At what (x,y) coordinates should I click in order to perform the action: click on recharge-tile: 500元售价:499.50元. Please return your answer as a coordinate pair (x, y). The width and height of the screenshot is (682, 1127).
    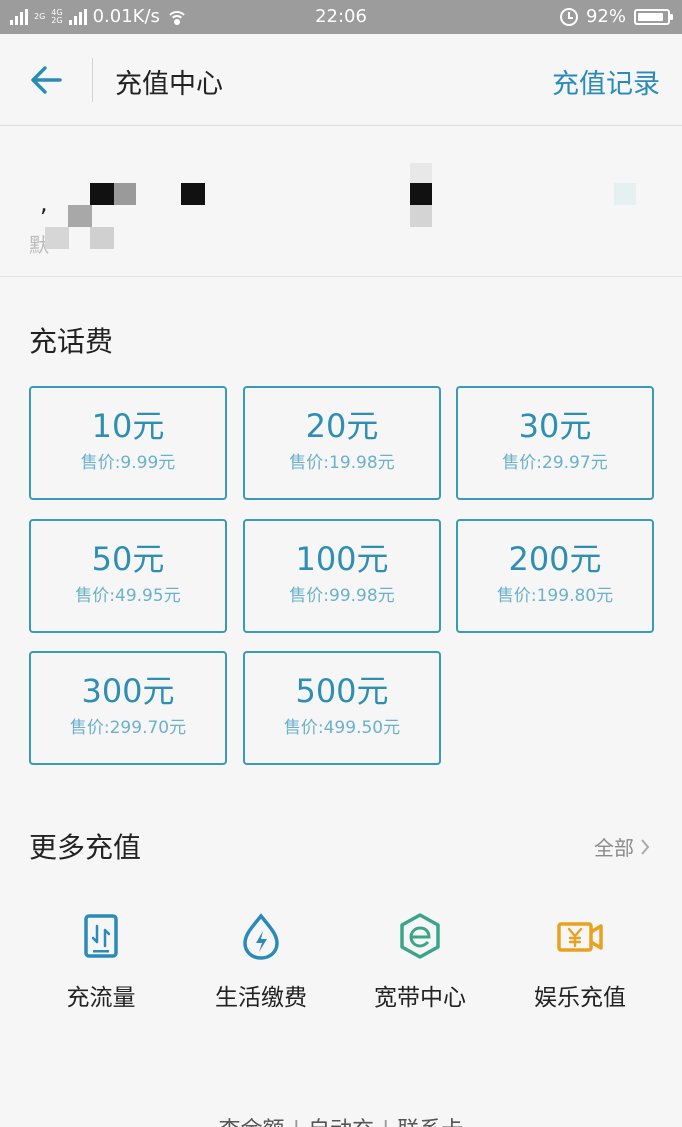
    Looking at the image, I should click on (342, 708).